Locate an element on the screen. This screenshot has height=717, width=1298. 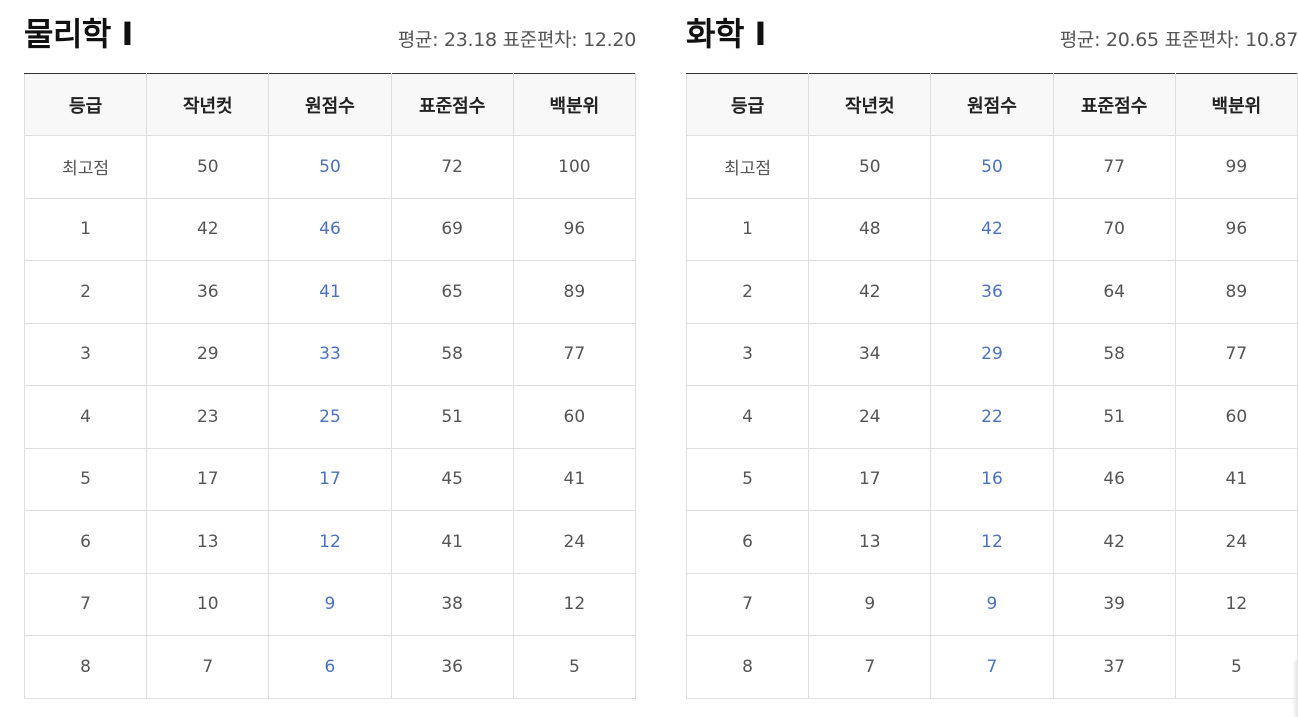
cell-standard-score: 37 is located at coordinates (1114, 667).